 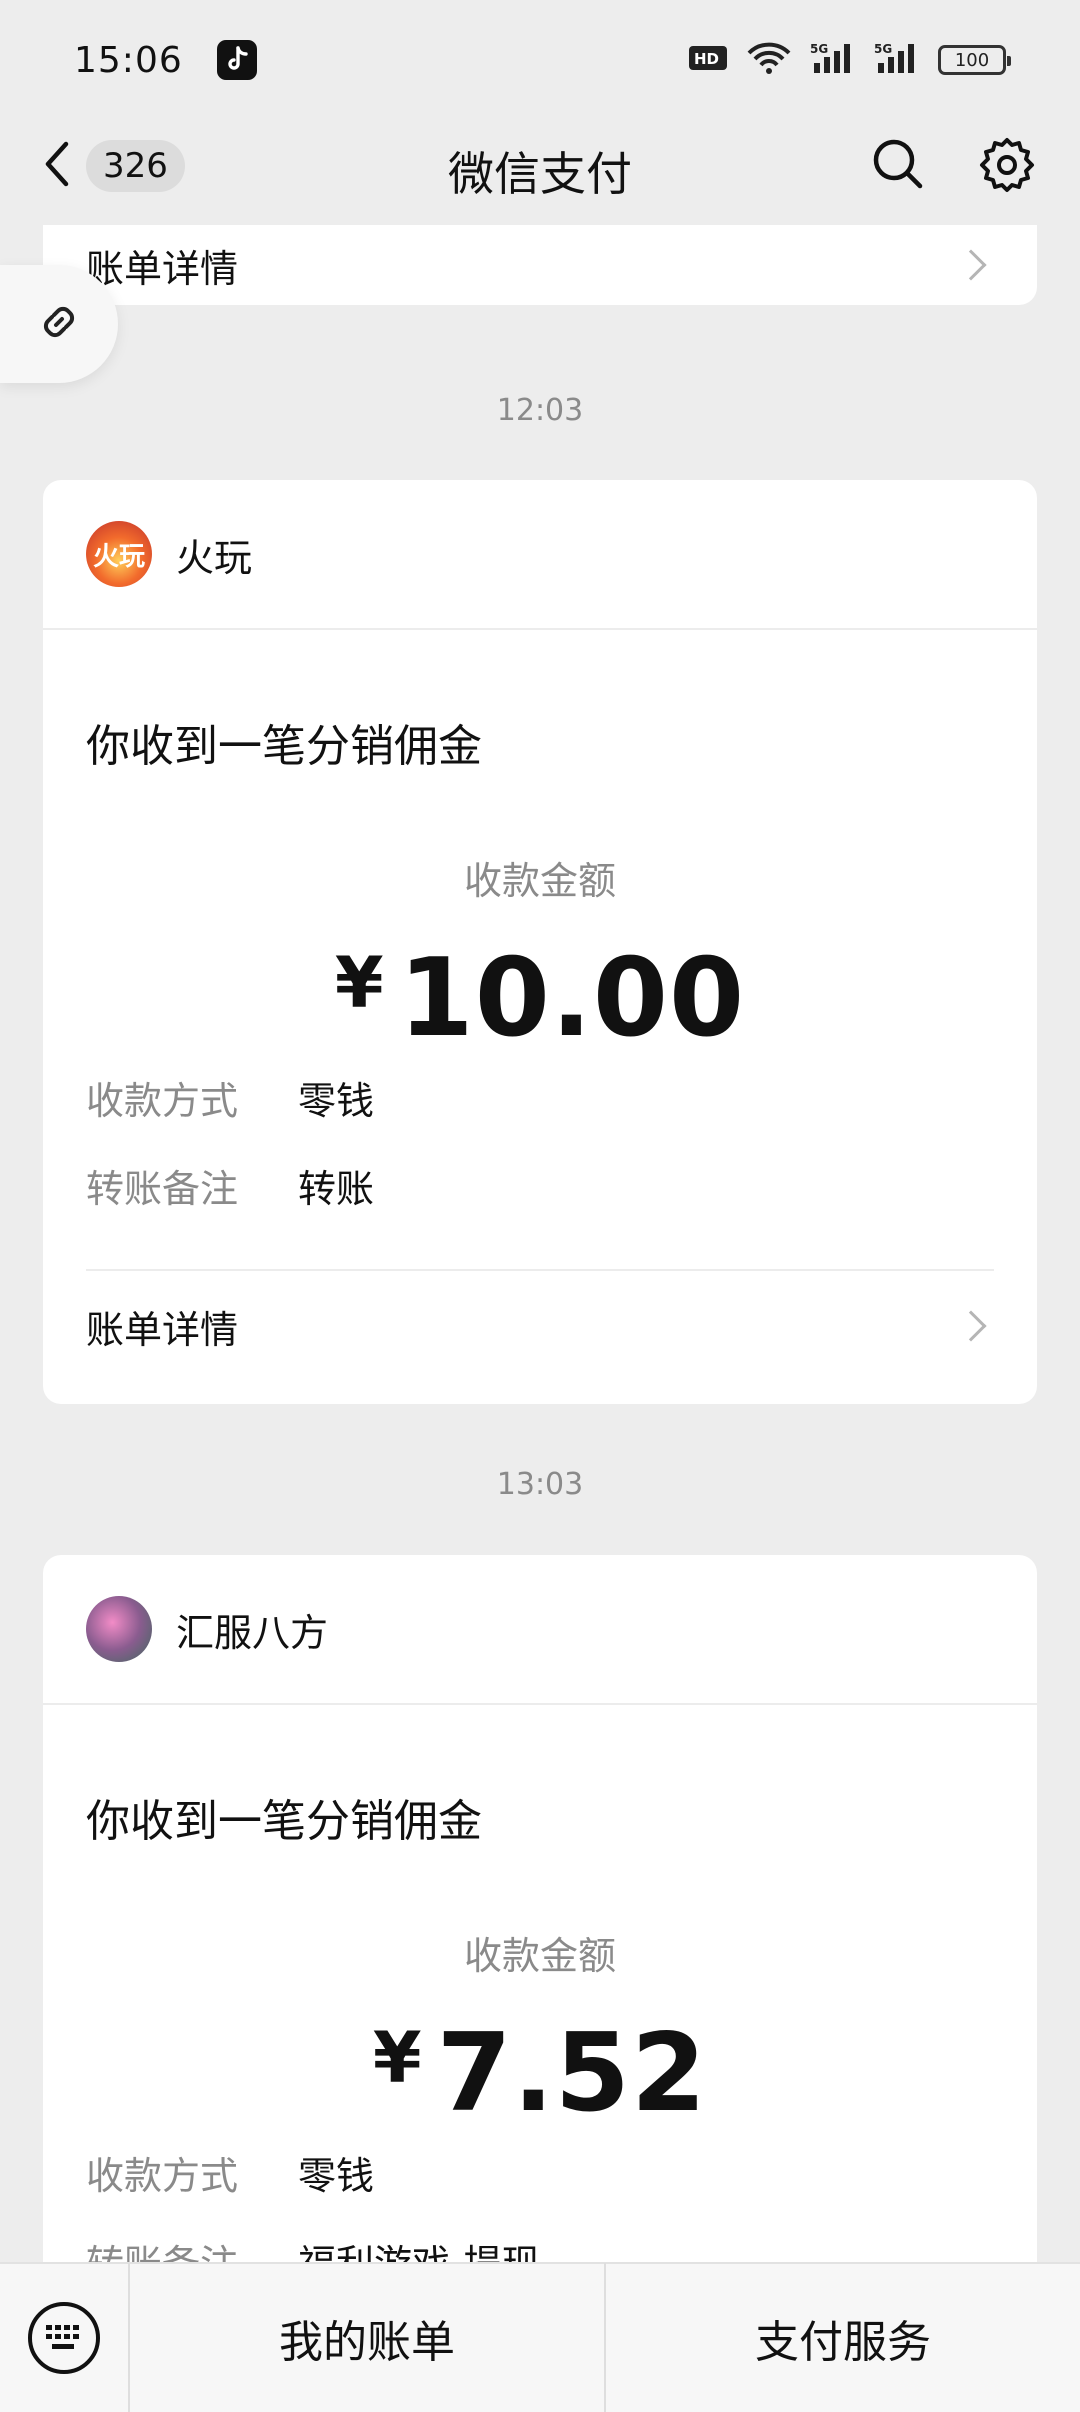 I want to click on status-time: 15:06, so click(x=128, y=60).